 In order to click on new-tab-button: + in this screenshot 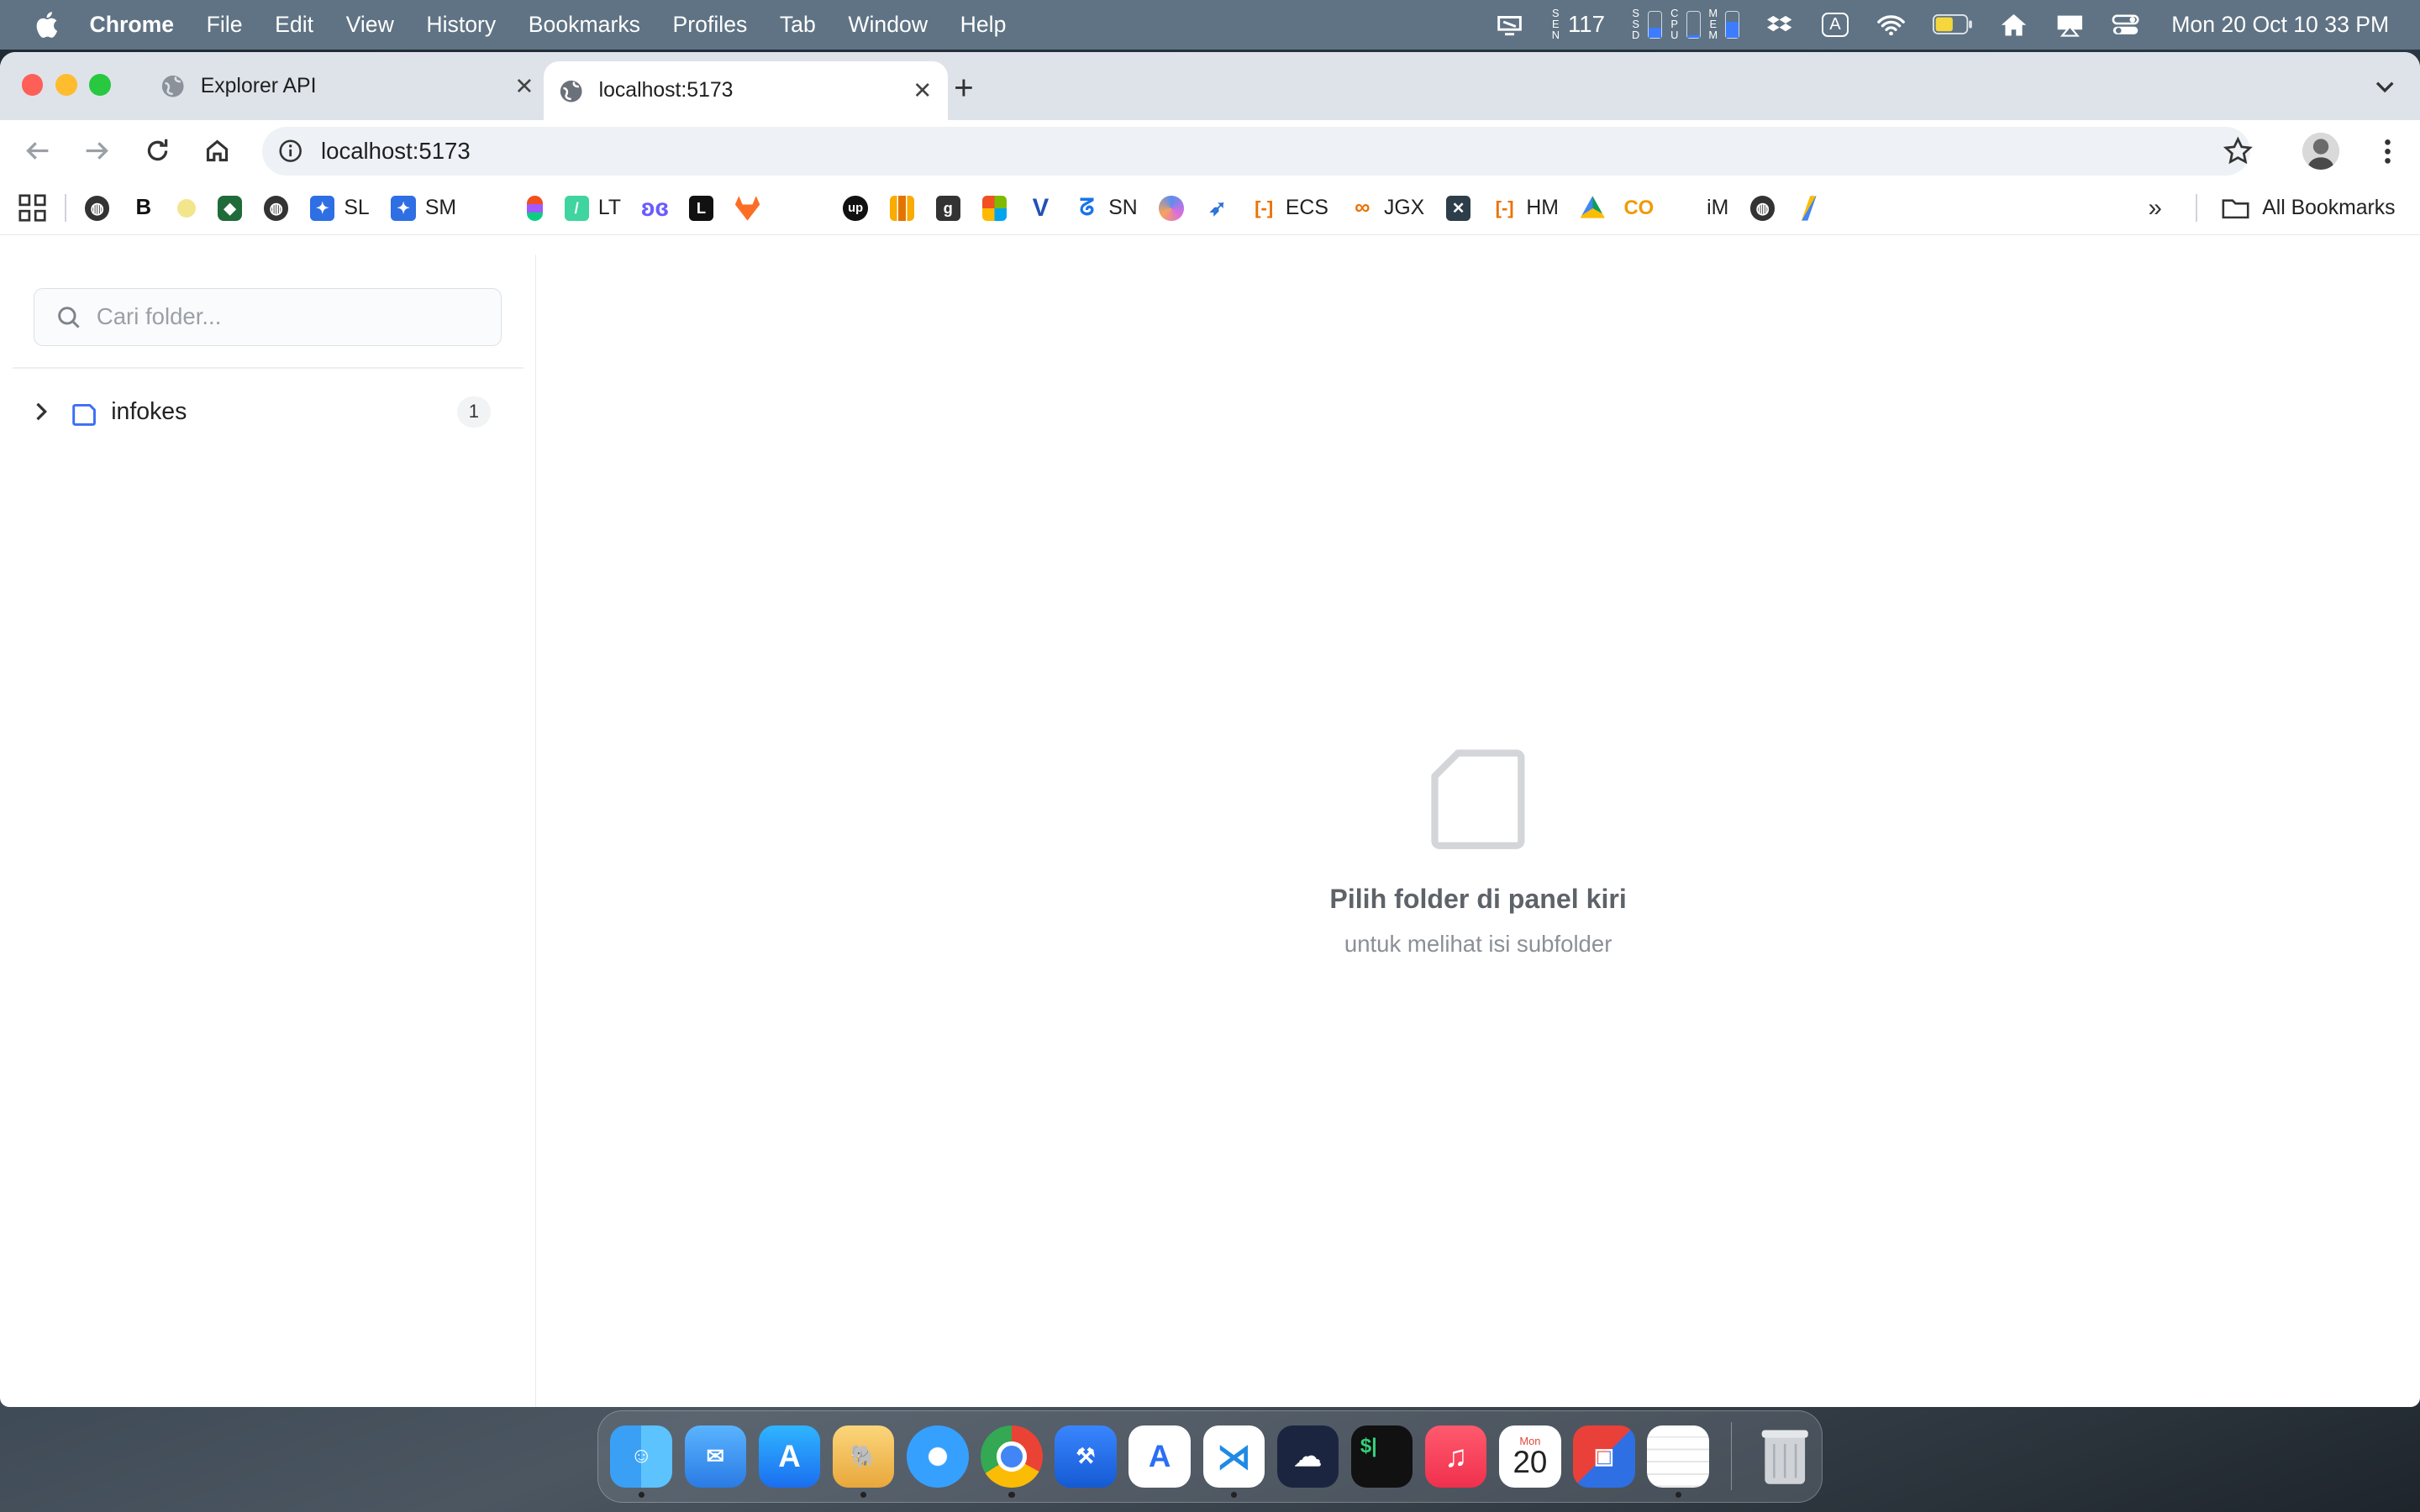, I will do `click(964, 88)`.